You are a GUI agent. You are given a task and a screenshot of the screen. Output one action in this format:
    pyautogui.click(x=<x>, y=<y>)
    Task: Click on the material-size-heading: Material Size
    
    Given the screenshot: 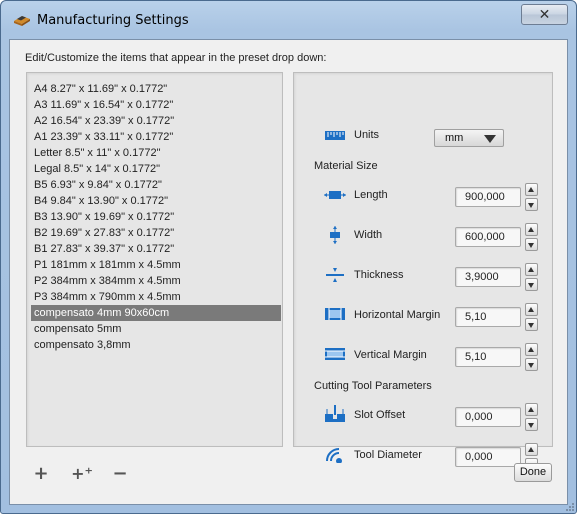 What is the action you would take?
    pyautogui.click(x=346, y=166)
    